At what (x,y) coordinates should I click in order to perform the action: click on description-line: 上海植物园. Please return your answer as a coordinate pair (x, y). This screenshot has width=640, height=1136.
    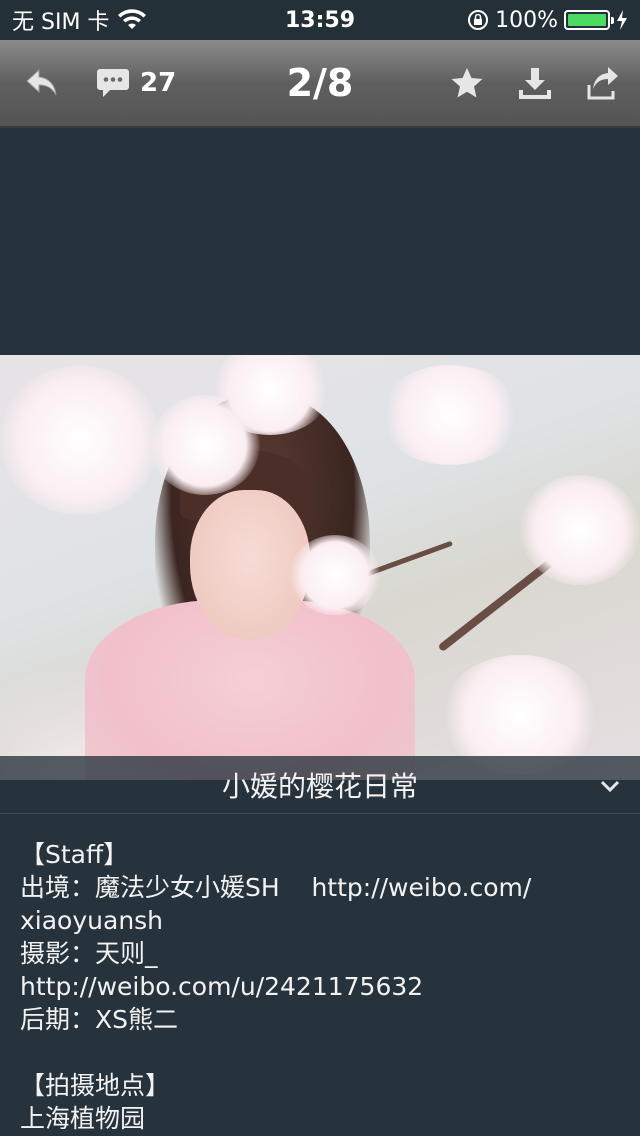
    Looking at the image, I should click on (83, 1118).